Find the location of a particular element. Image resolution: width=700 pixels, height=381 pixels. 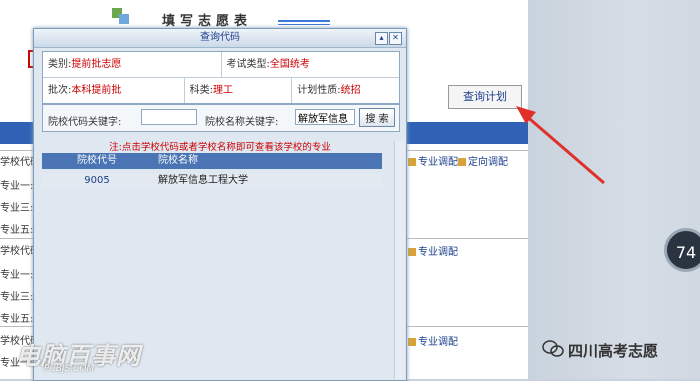

subject-cell: 科类:理工 is located at coordinates (237, 90).